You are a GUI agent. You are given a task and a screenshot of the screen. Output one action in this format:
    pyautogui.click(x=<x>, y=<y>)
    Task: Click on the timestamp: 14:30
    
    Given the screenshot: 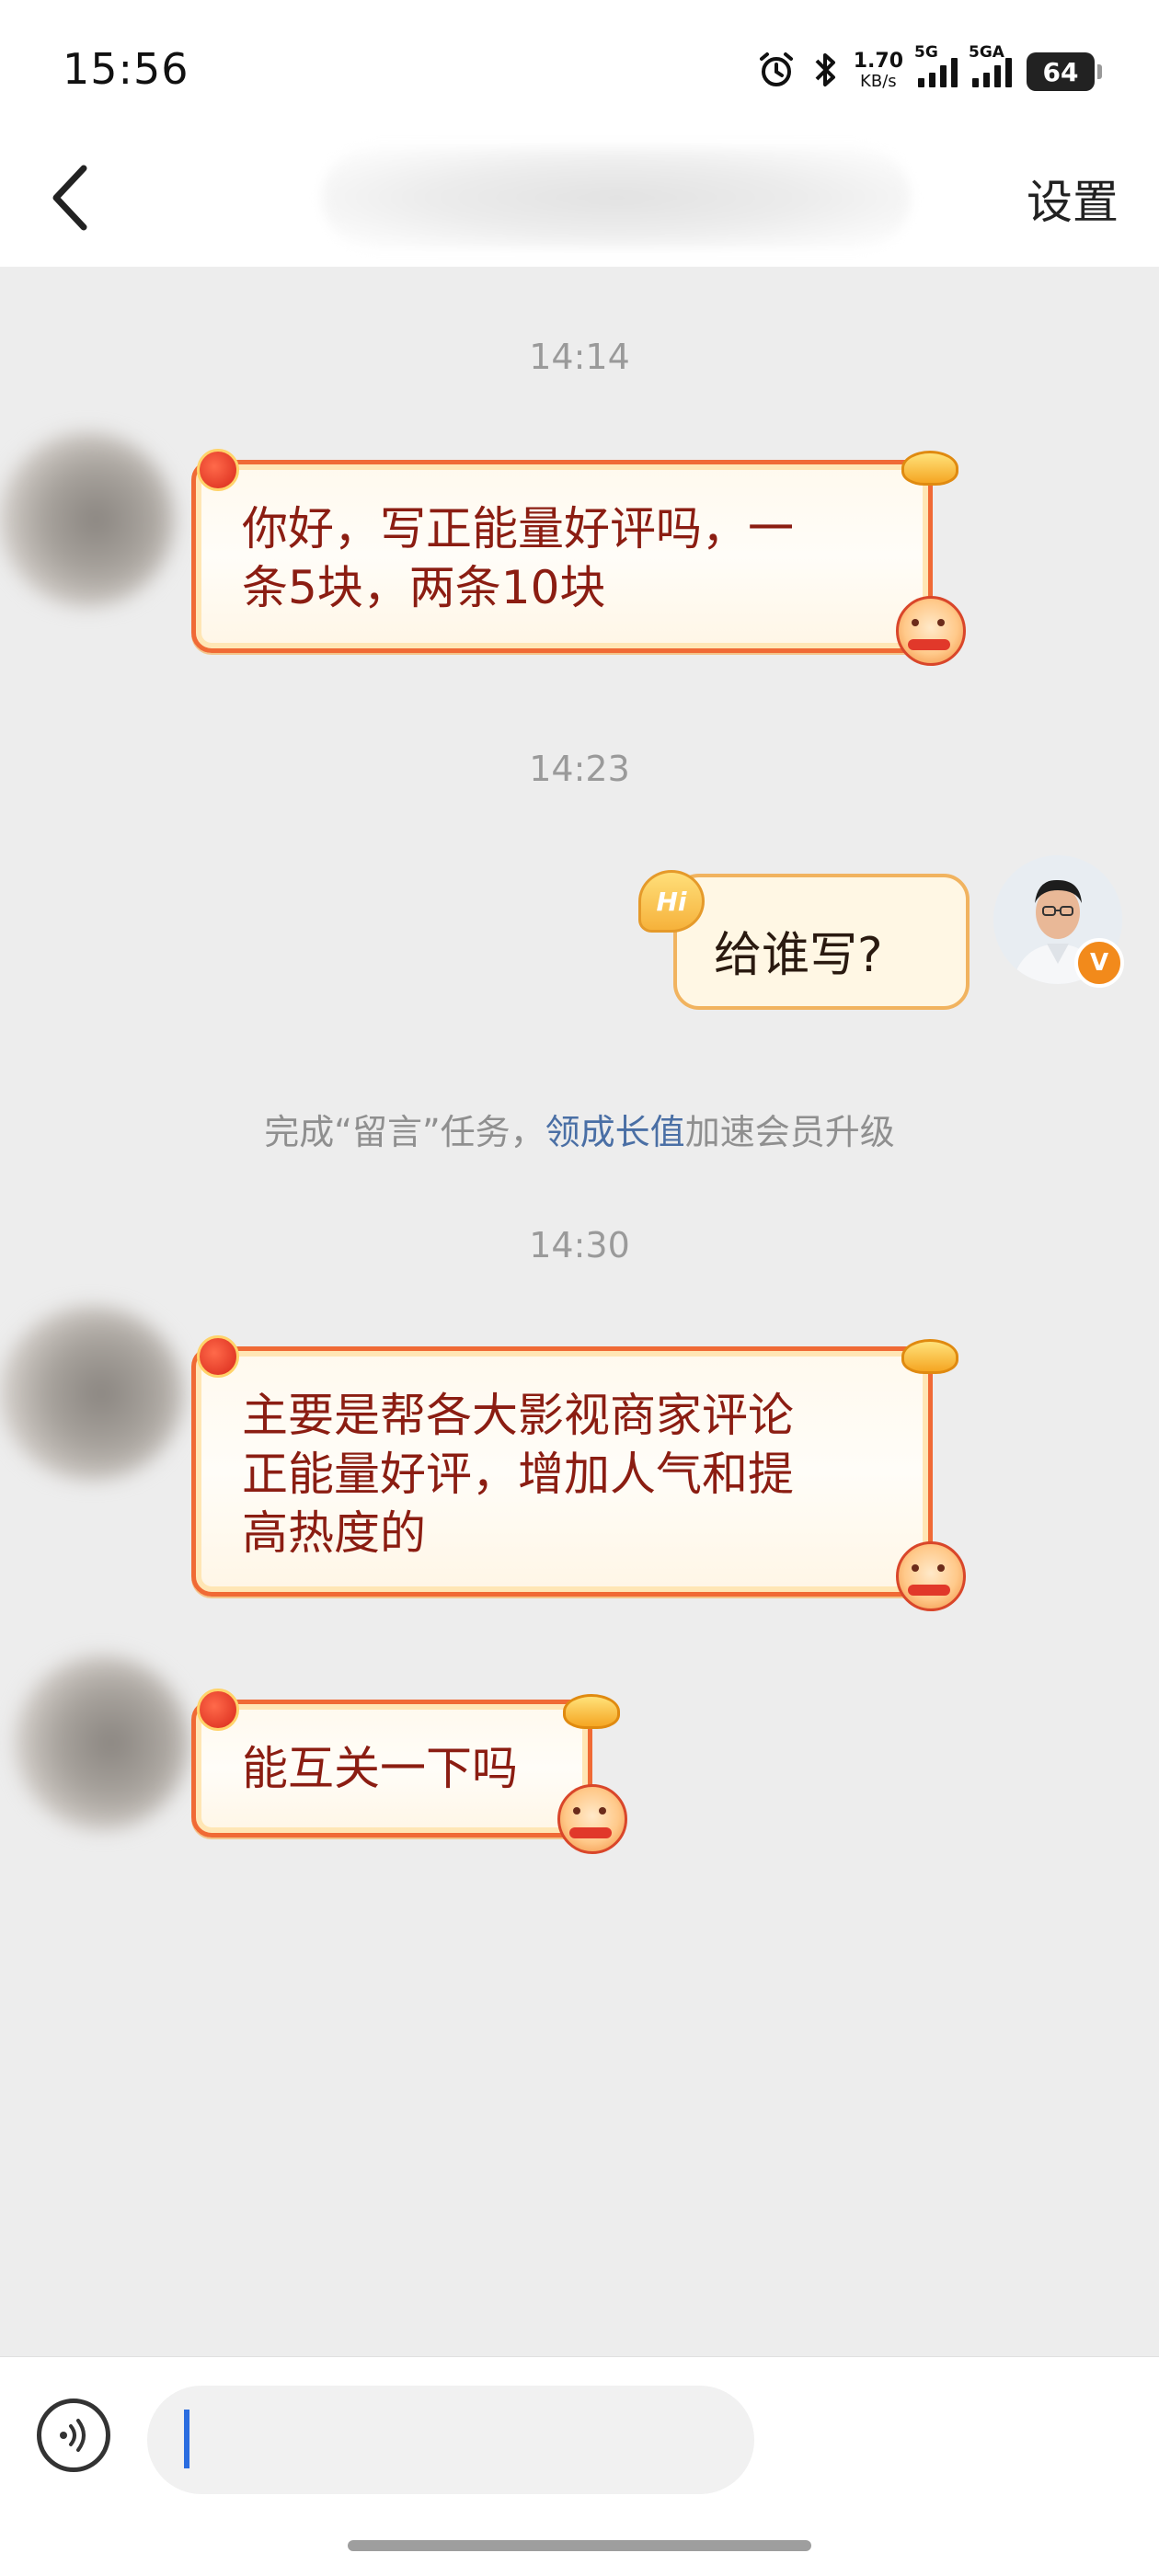 What is the action you would take?
    pyautogui.click(x=579, y=1245)
    